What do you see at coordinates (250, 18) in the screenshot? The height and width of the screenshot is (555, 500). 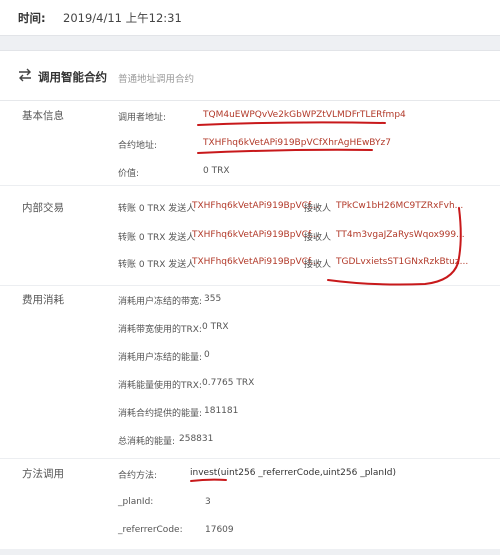 I see `time-bar: 时间: 2019/4/11 上午12:31` at bounding box center [250, 18].